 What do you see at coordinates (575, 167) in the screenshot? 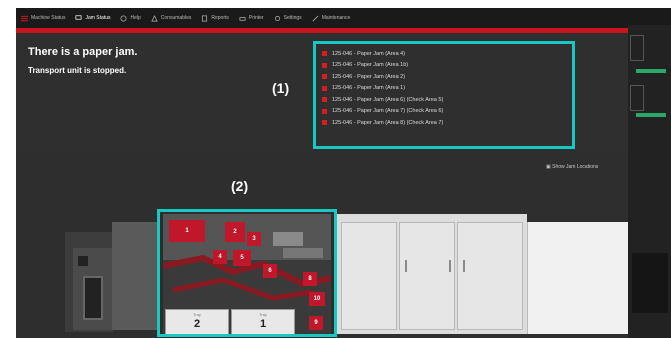
I see `link-label: Show Jam Locations` at bounding box center [575, 167].